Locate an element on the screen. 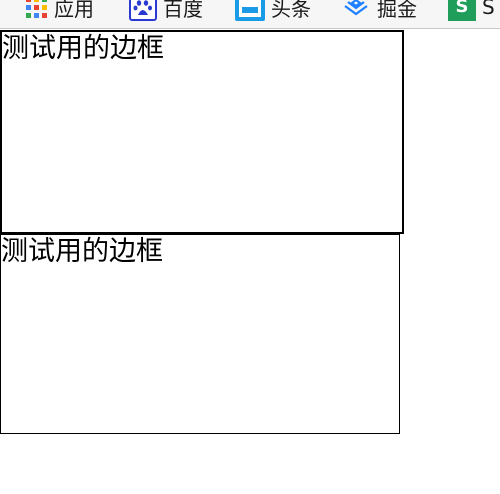 Image resolution: width=500 pixels, height=494 pixels. bookmarks-bar: 应用 百度 头条 掘金 S S is located at coordinates (250, 14).